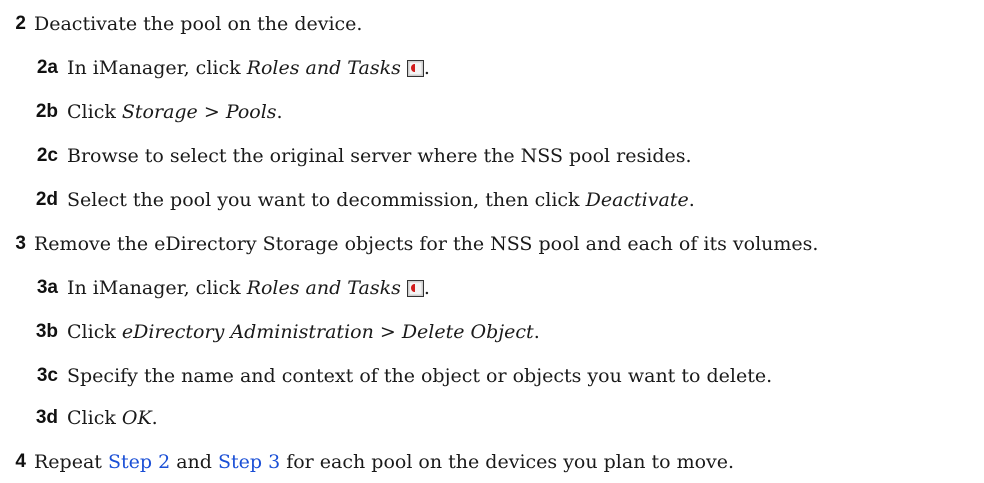 The image size is (984, 483). Describe the element at coordinates (251, 112) in the screenshot. I see `menu-reference: Pools` at that location.